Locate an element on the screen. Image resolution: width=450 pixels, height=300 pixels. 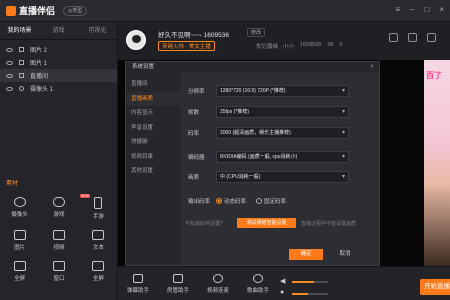
chat-icon is located at coordinates (393, 37).